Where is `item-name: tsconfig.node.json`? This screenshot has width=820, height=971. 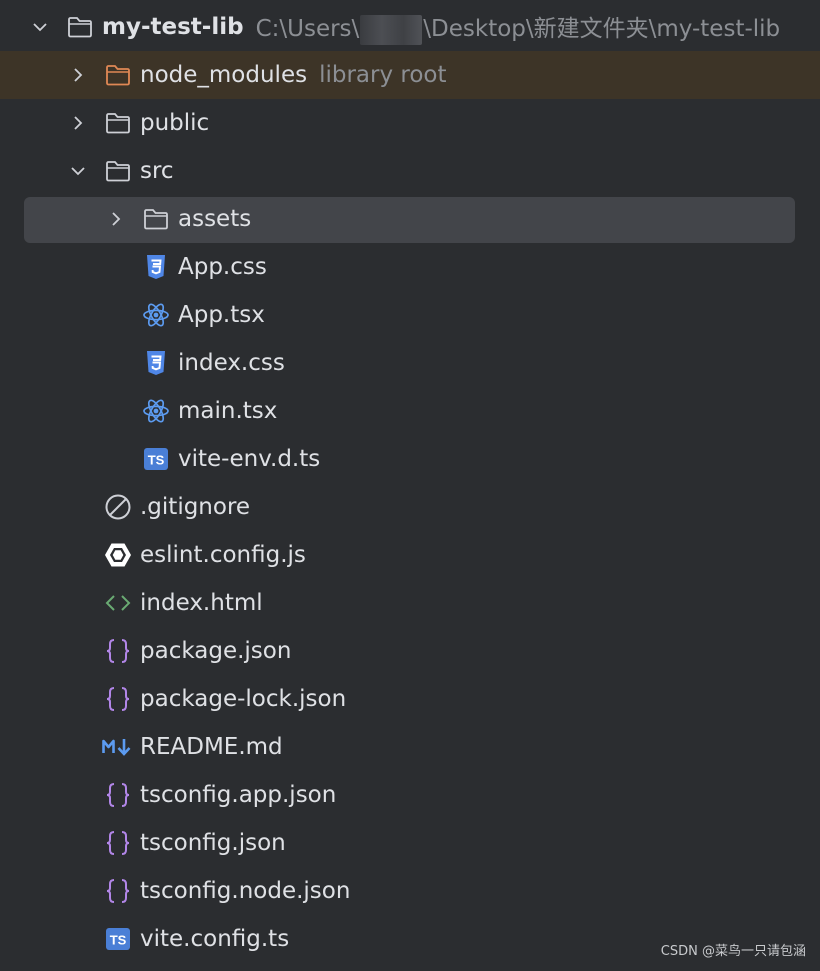
item-name: tsconfig.node.json is located at coordinates (245, 891).